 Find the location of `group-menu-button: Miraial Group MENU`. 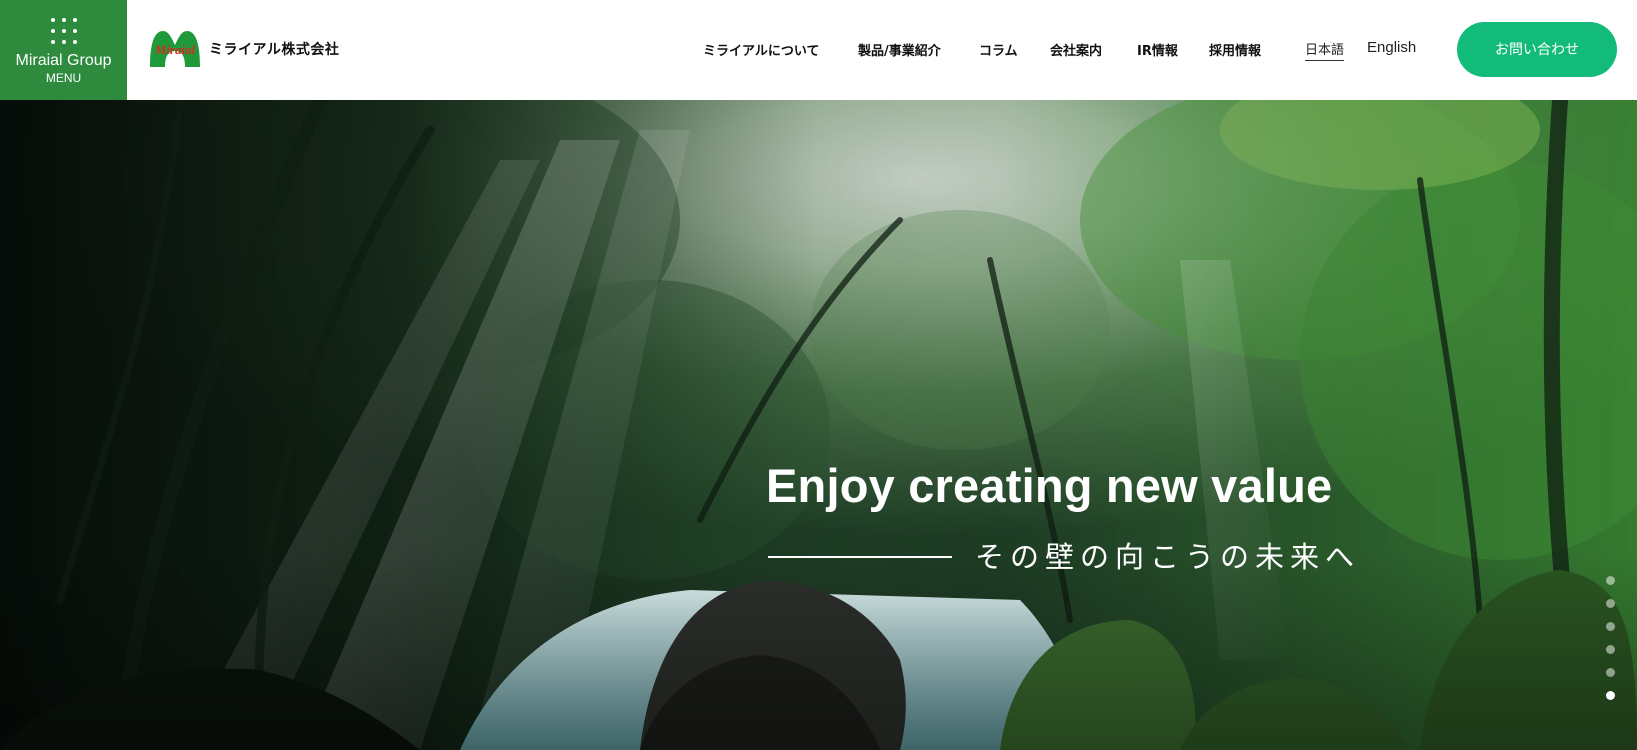

group-menu-button: Miraial Group MENU is located at coordinates (63, 50).